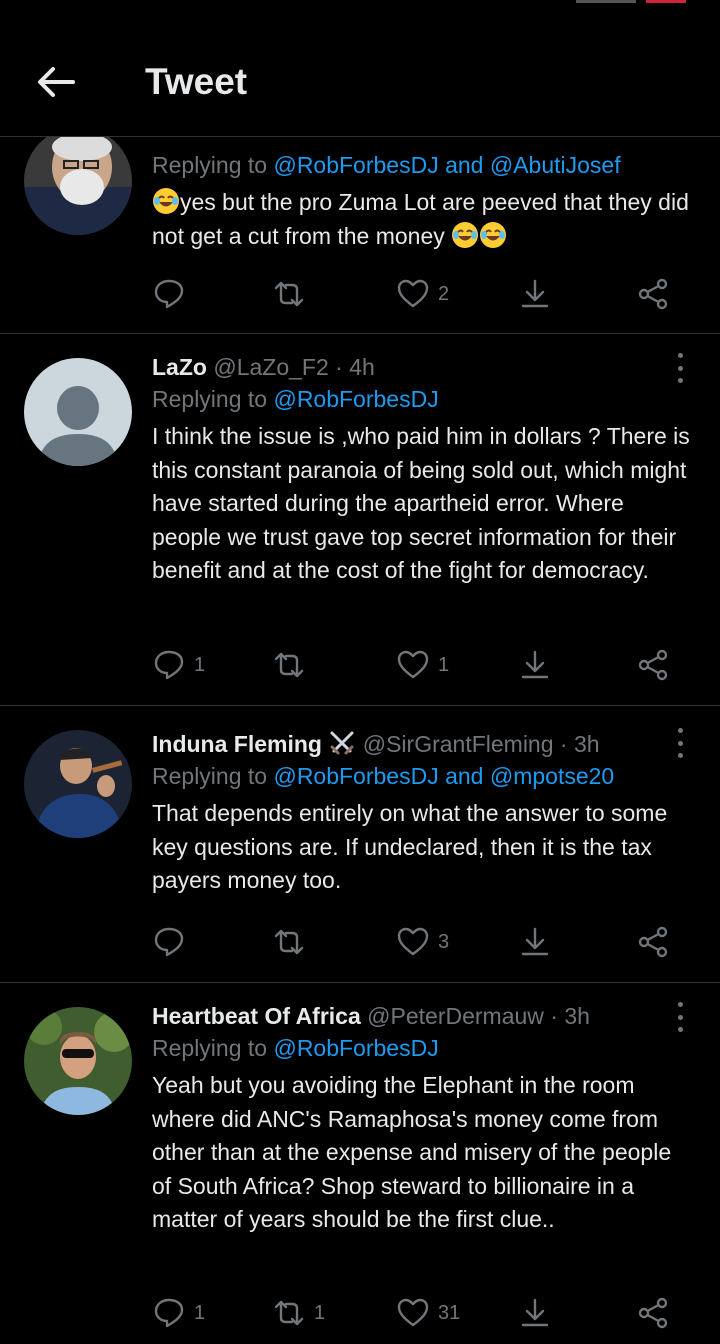 Image resolution: width=720 pixels, height=1344 pixels. Describe the element at coordinates (478, 1016) in the screenshot. I see `handle-time: @PeterDermauw · 3h` at that location.